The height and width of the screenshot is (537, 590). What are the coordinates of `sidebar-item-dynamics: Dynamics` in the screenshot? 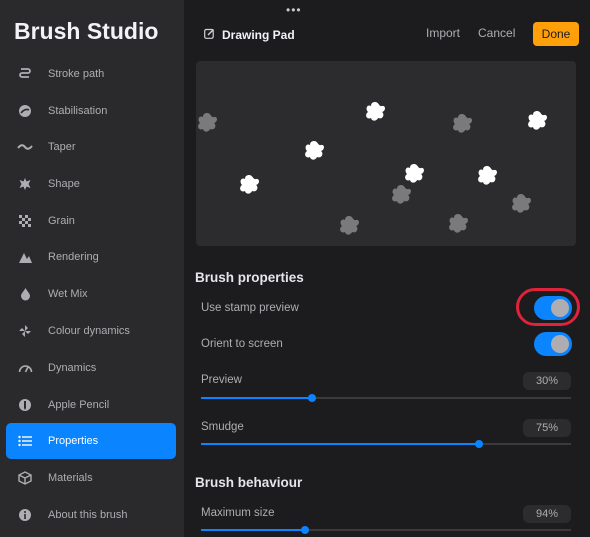 It's located at (91, 368).